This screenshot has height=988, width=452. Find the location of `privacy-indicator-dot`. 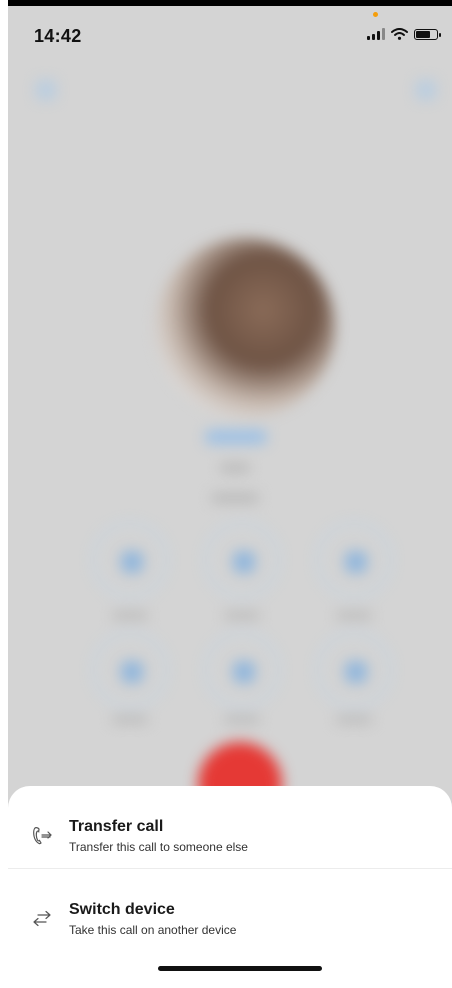

privacy-indicator-dot is located at coordinates (375, 14).